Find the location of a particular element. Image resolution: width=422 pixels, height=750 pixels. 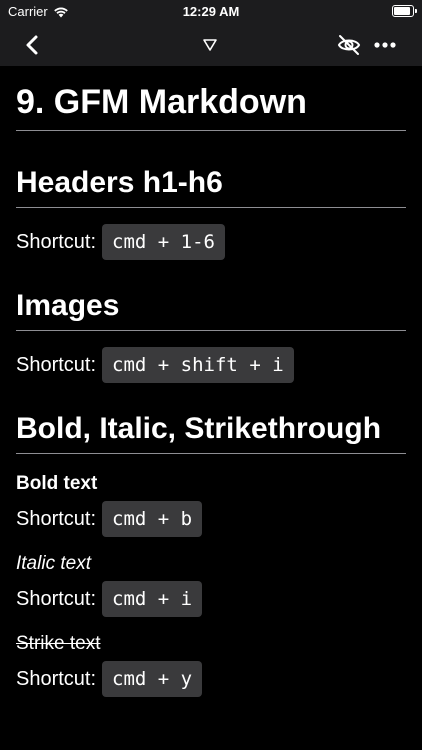

nav-bar is located at coordinates (211, 44).